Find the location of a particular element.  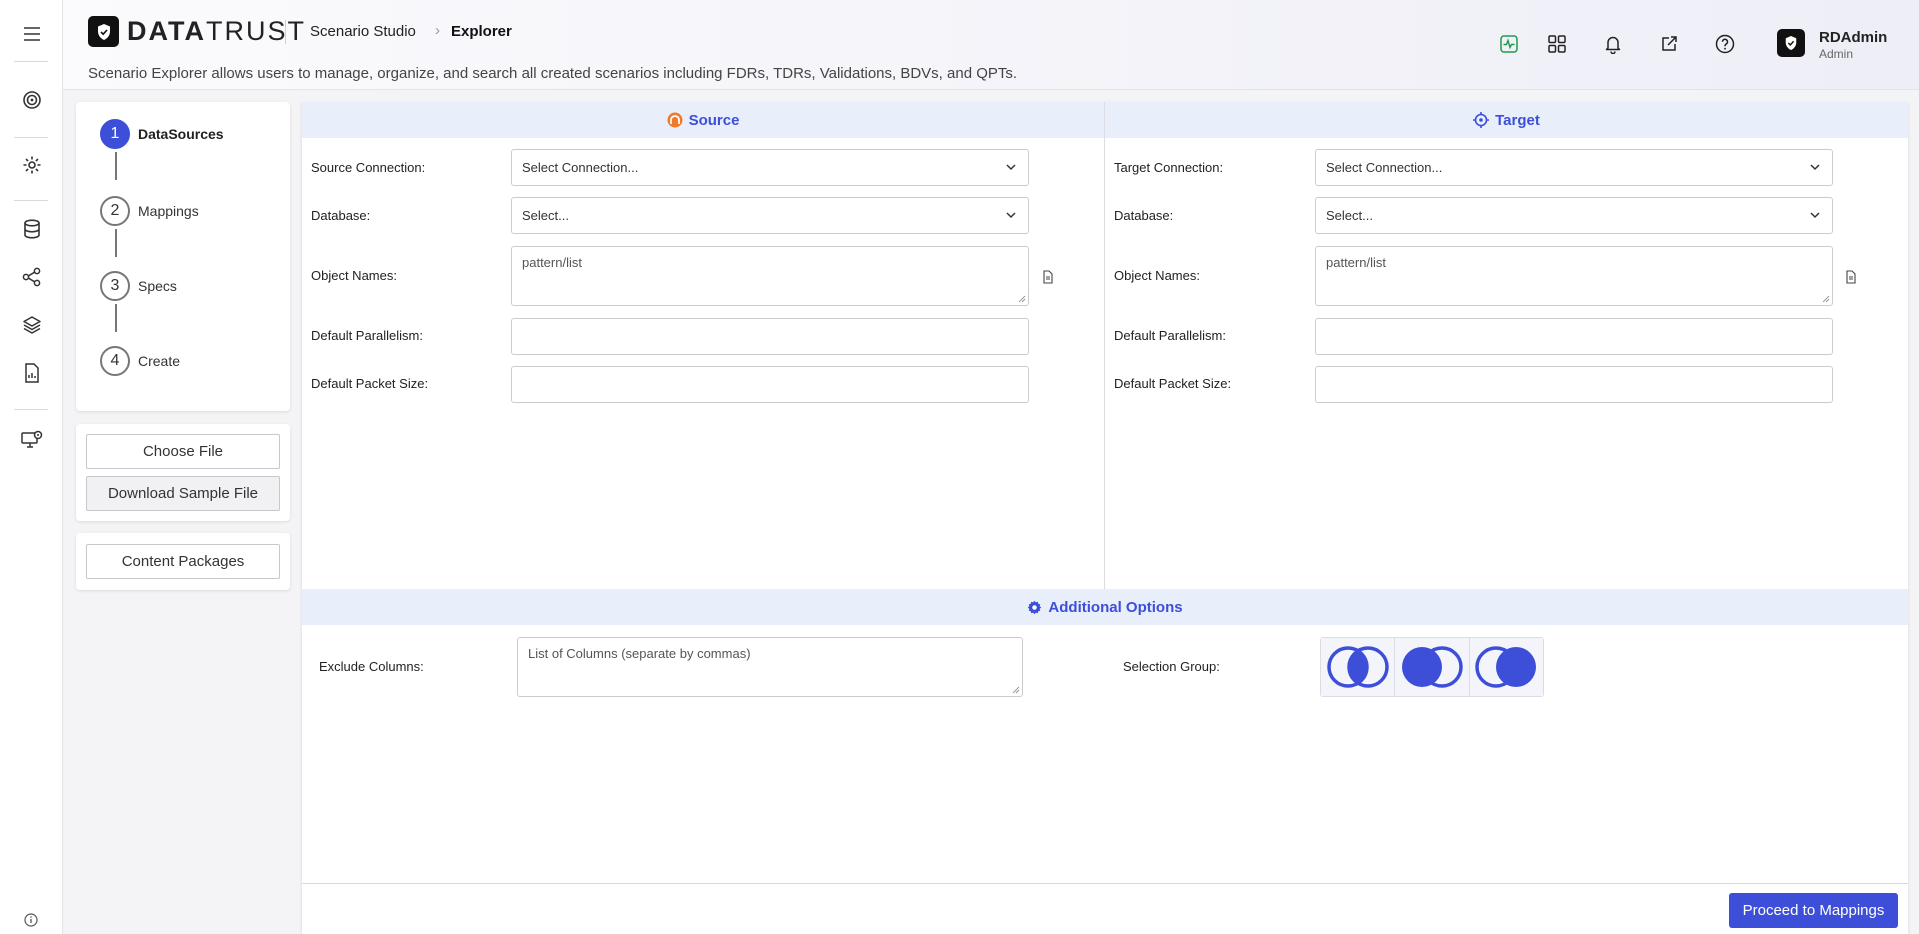

step-3-label: Specs is located at coordinates (157, 286).